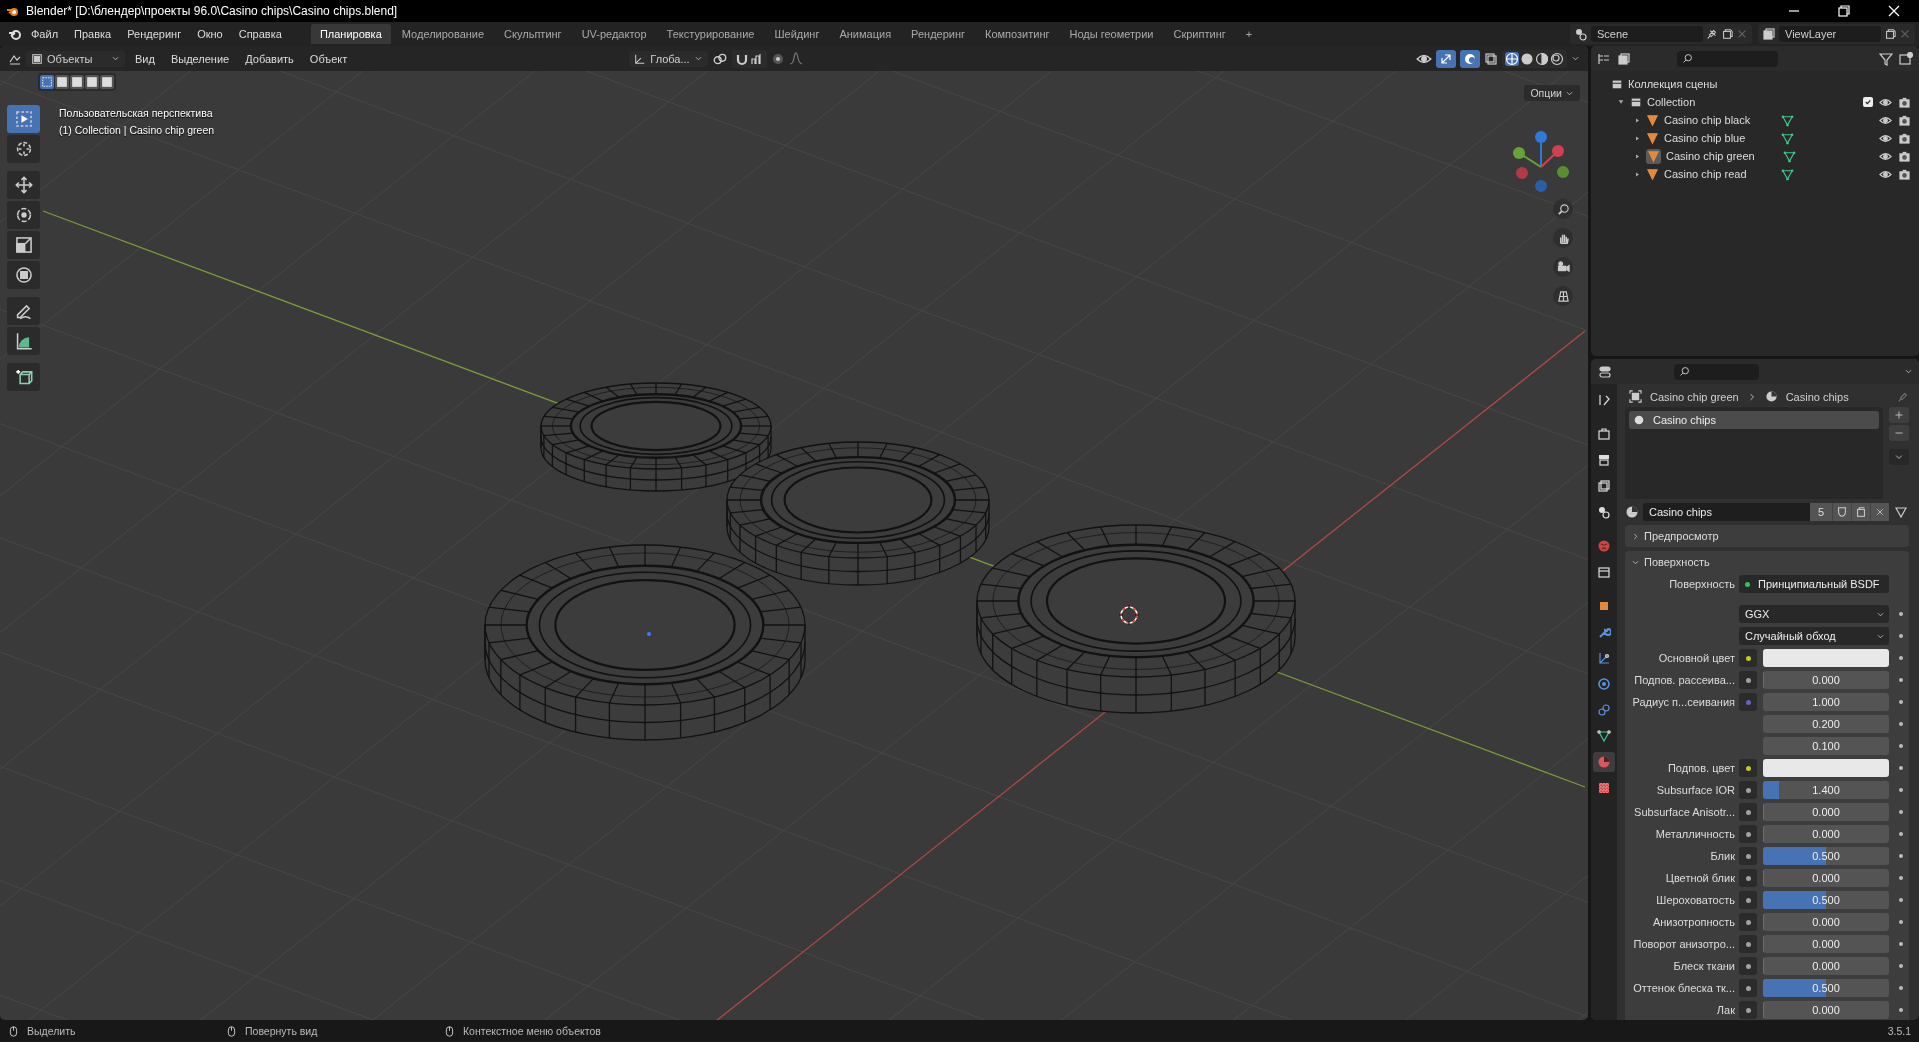 The width and height of the screenshot is (1919, 1042). I want to click on specials-button, so click(1899, 457).